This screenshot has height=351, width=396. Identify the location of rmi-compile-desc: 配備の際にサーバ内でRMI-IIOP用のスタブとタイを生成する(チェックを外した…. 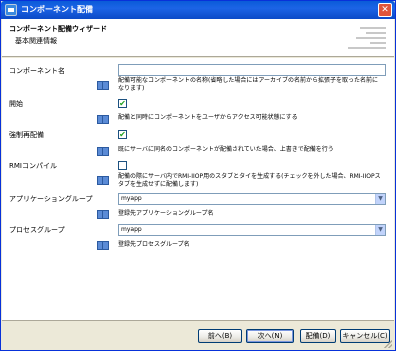
(249, 180).